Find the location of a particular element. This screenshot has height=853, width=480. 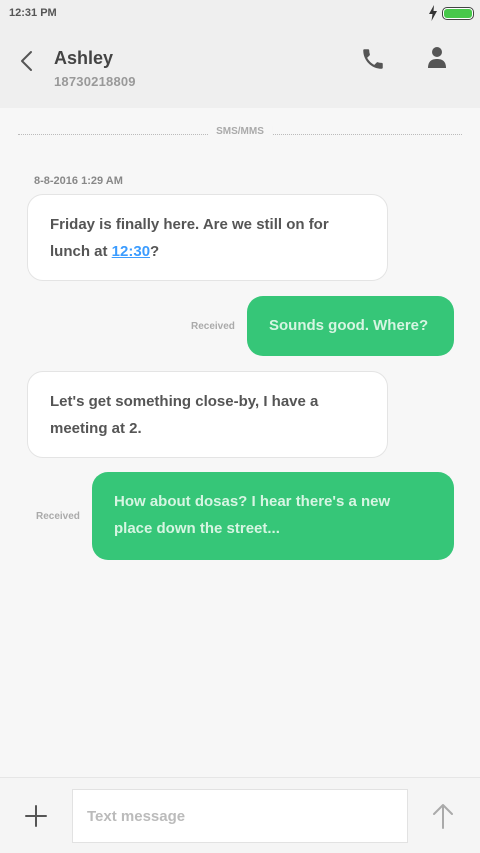

text-message-input is located at coordinates (240, 816).